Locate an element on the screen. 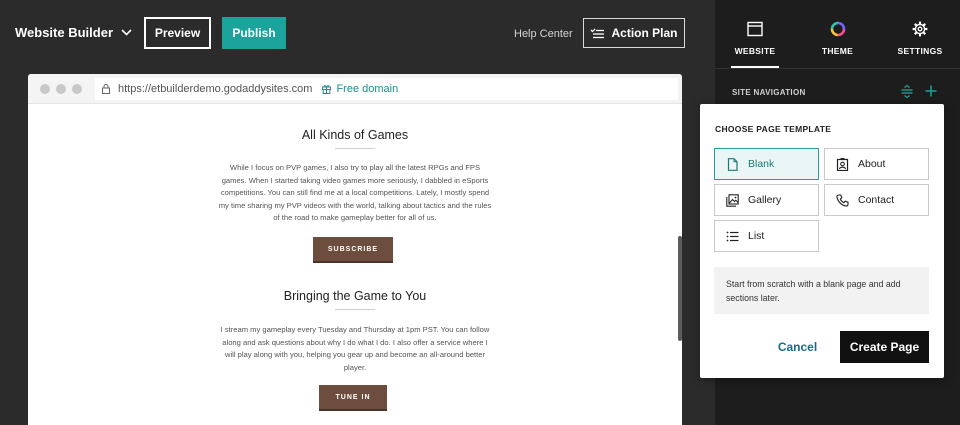 Image resolution: width=960 pixels, height=425 pixels. website-builder-menu: Website Builder is located at coordinates (73, 32).